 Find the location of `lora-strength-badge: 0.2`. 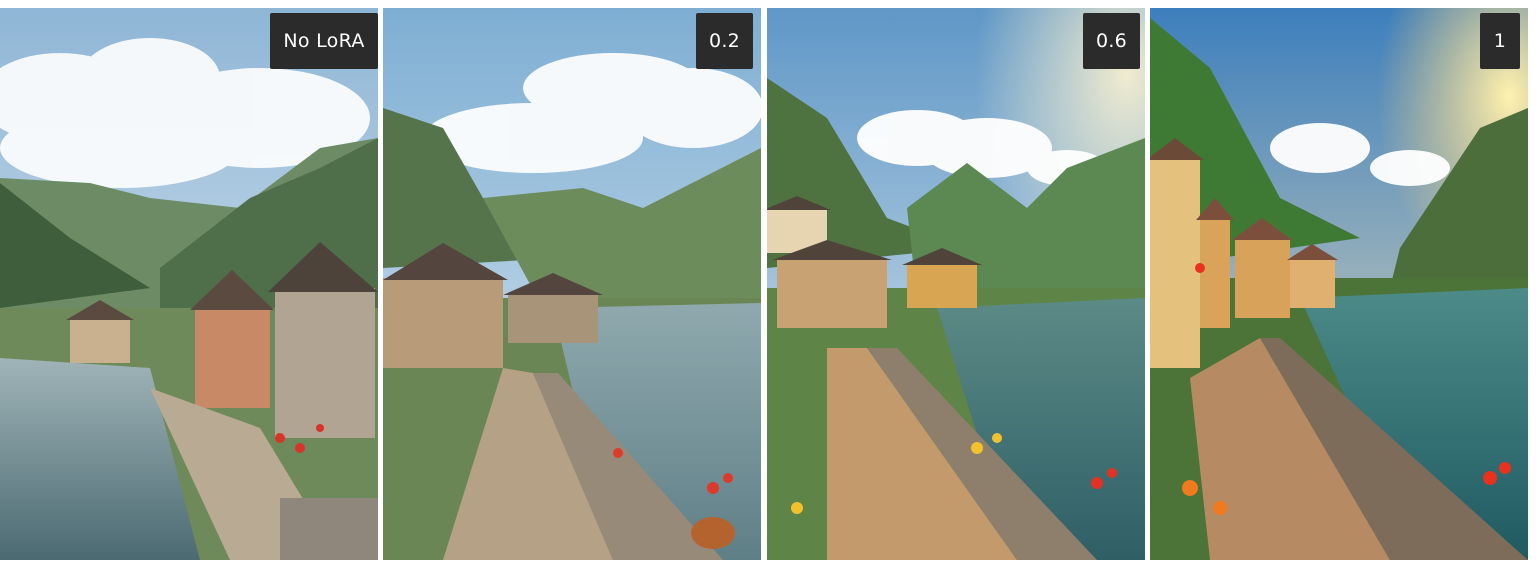

lora-strength-badge: 0.2 is located at coordinates (724, 41).